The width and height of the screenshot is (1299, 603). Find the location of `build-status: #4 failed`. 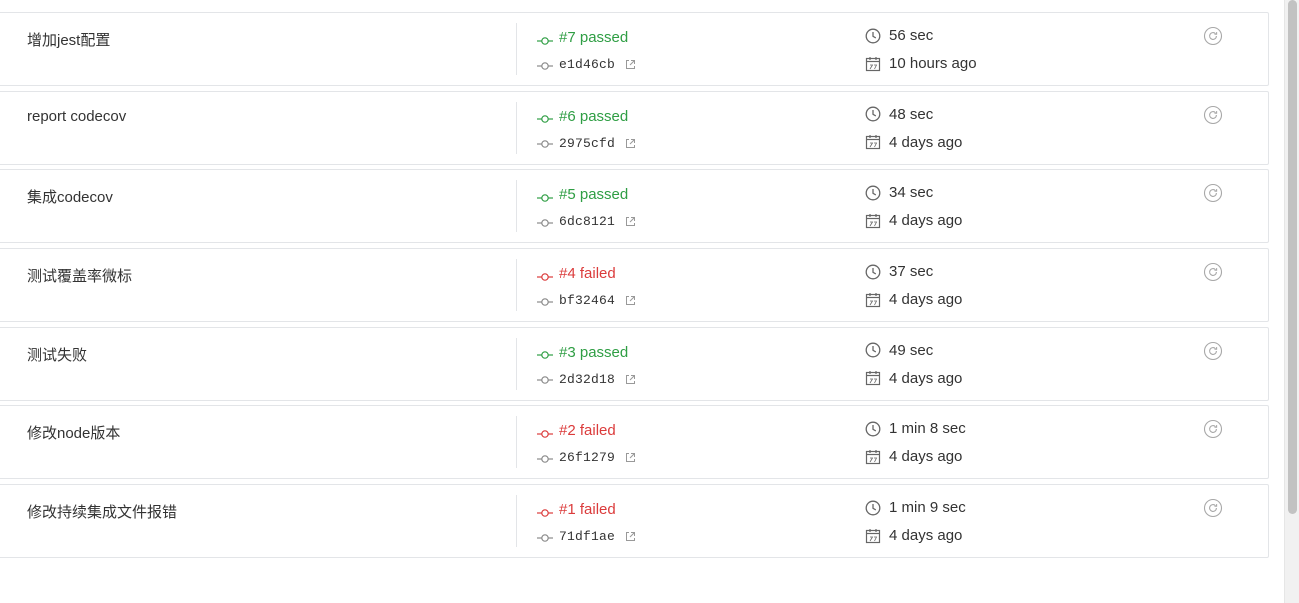

build-status: #4 failed is located at coordinates (576, 273).